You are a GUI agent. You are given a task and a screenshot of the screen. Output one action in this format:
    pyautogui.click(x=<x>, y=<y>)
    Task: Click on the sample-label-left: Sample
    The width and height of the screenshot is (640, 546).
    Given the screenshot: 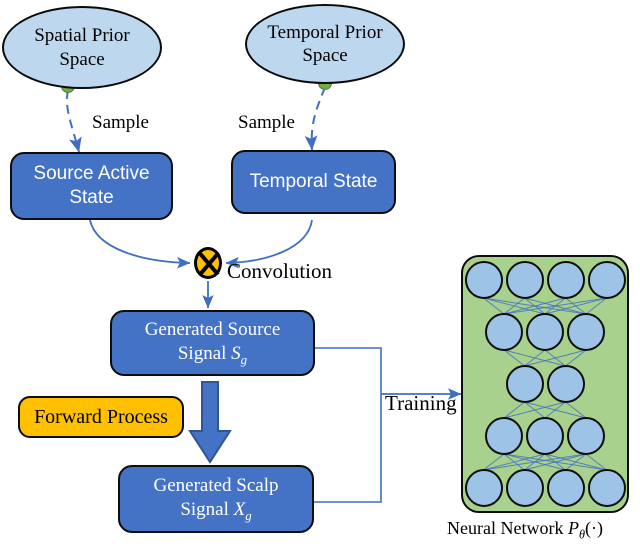 What is the action you would take?
    pyautogui.click(x=120, y=122)
    